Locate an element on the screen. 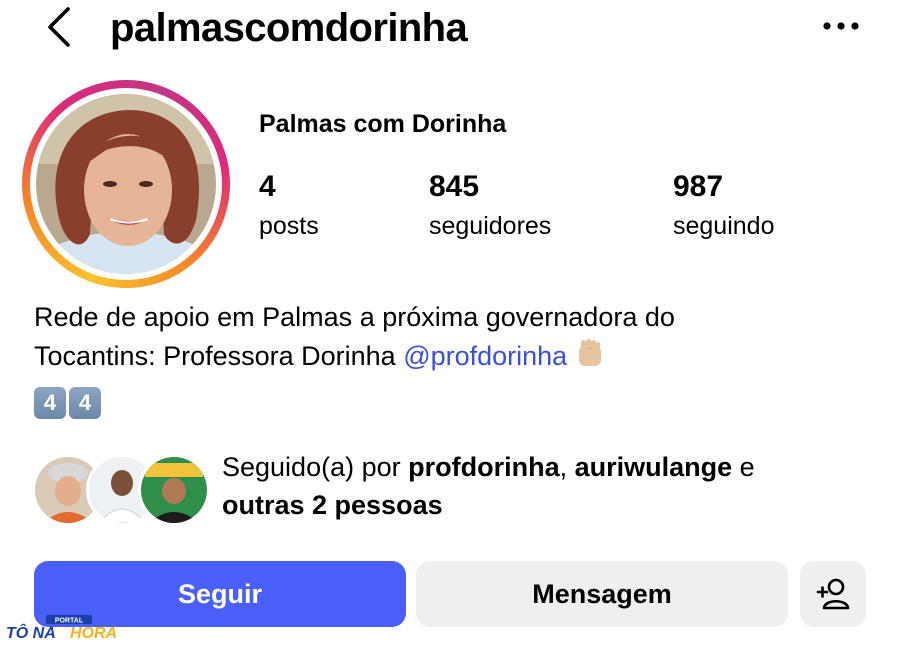  stat-followers-count: 845 is located at coordinates (454, 186).